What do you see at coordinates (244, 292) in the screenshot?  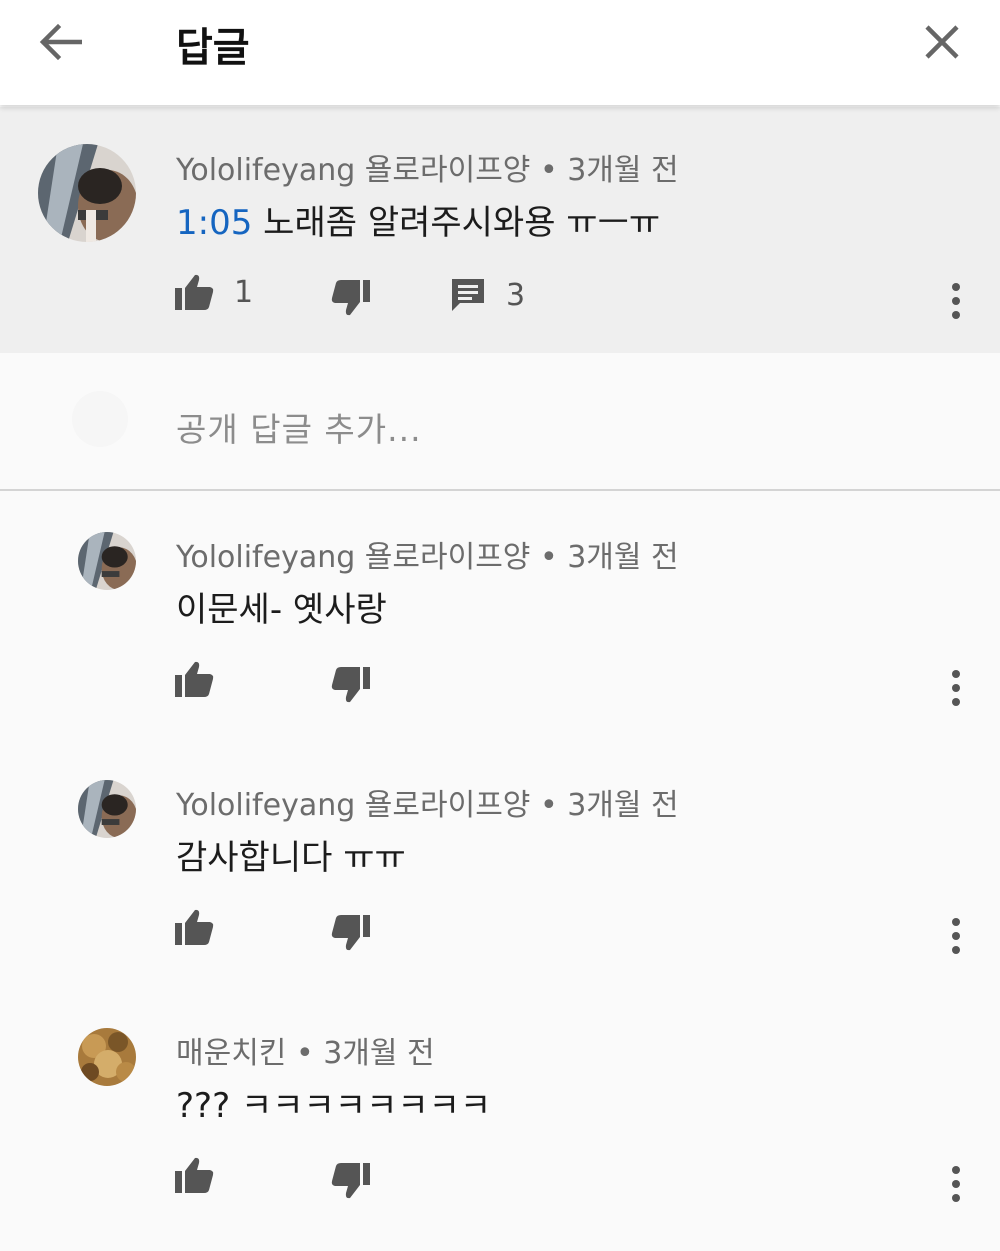 I see `like-count: 1` at bounding box center [244, 292].